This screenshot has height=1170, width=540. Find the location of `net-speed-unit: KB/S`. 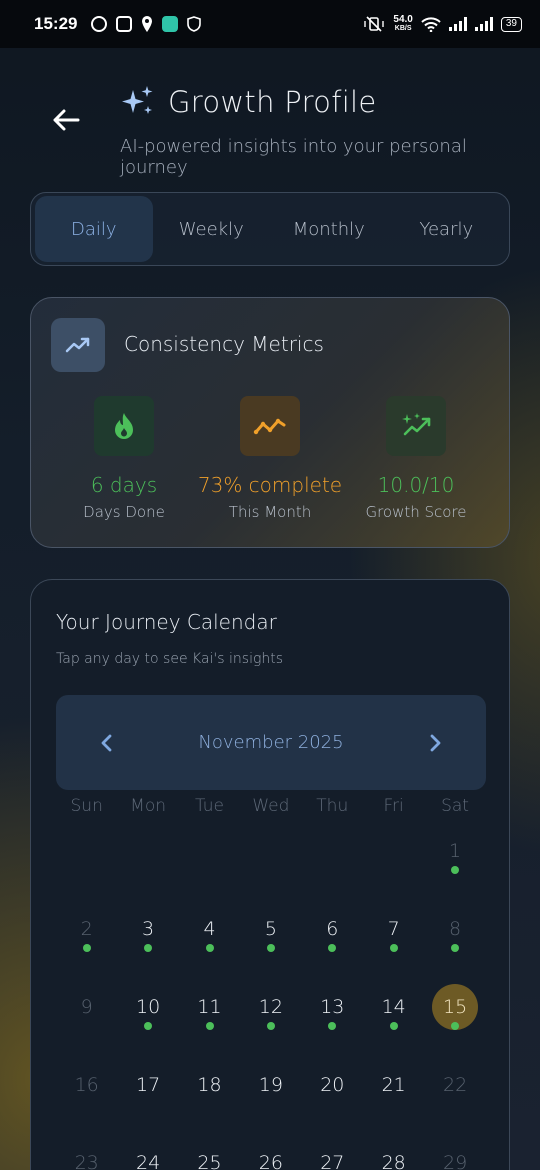

net-speed-unit: KB/S is located at coordinates (403, 28).